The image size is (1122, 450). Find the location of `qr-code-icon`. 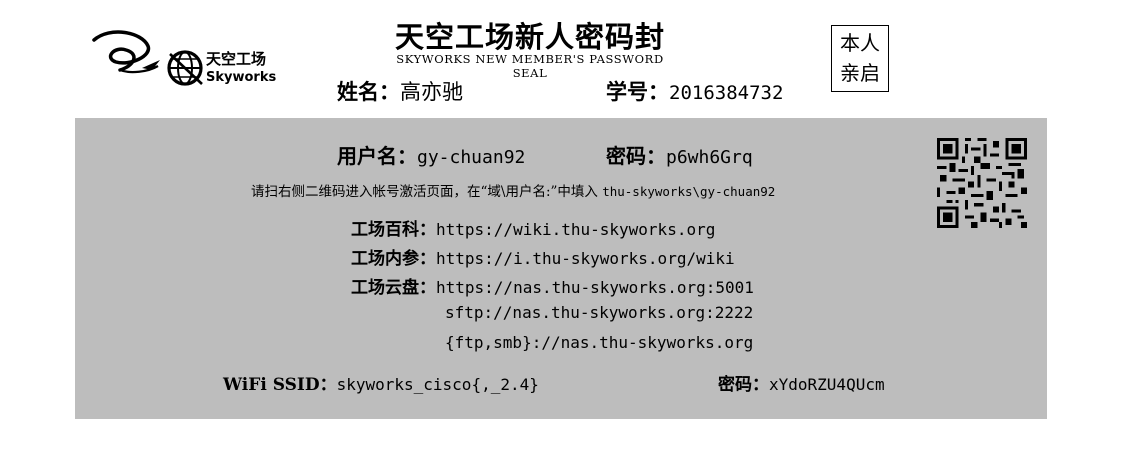

qr-code-icon is located at coordinates (982, 183).